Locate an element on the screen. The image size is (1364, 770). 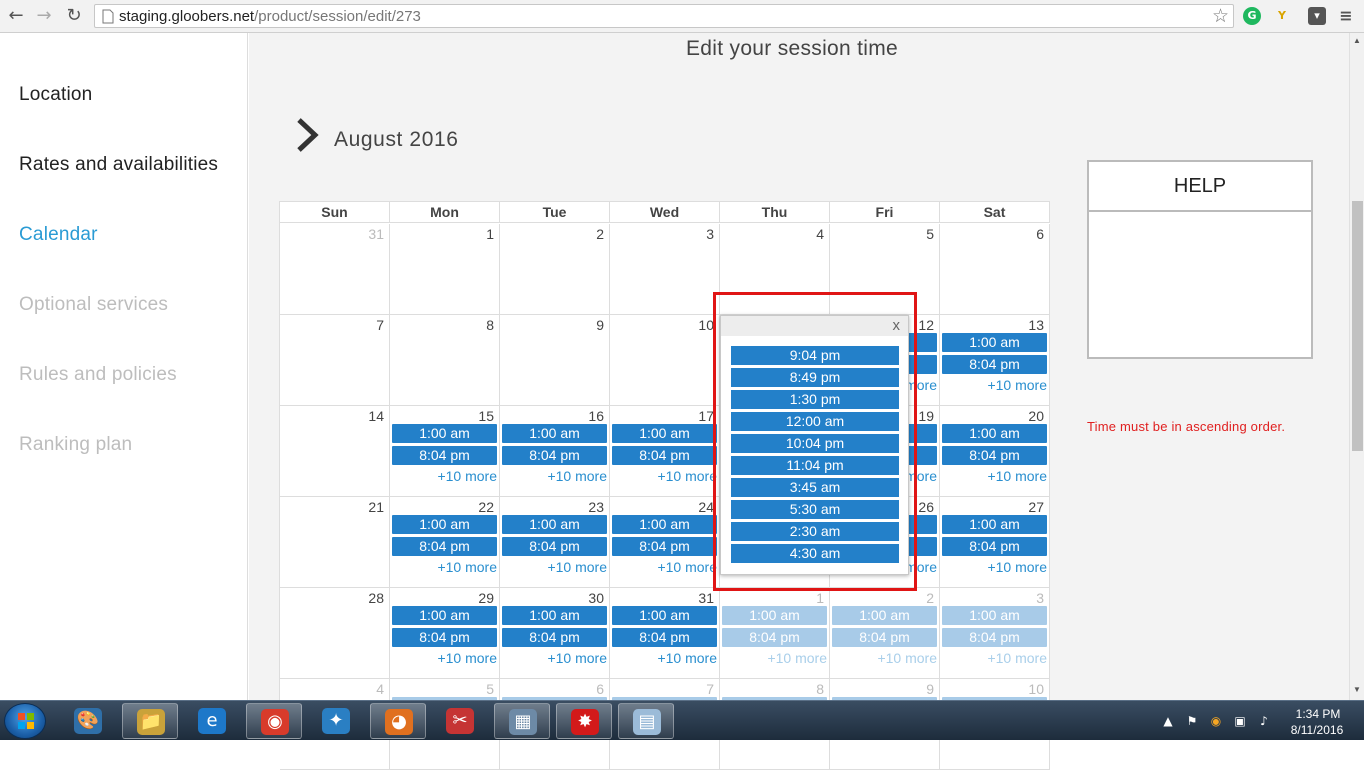
clock-date: 8/11/2016 is located at coordinates (1317, 730).